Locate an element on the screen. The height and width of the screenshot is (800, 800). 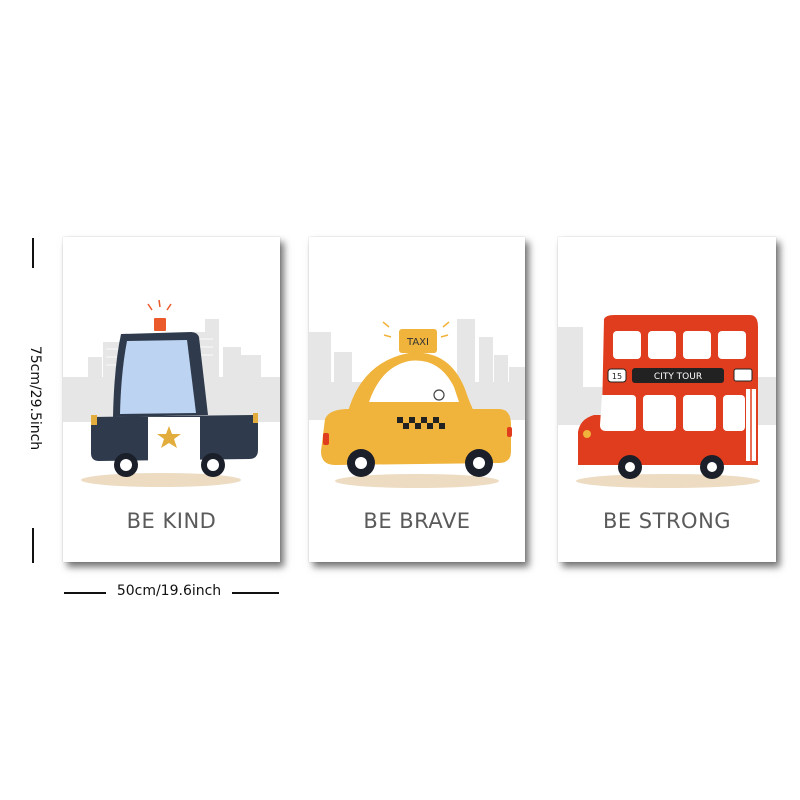
taxi-sign-text: TAXI is located at coordinates (417, 342).